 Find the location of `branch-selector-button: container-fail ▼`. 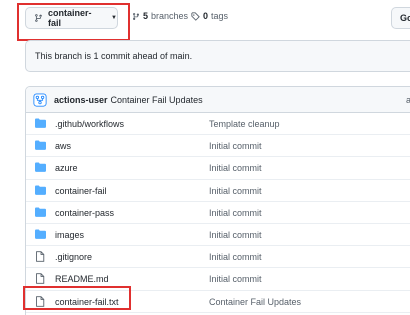

branch-selector-button: container-fail ▼ is located at coordinates (71, 18).